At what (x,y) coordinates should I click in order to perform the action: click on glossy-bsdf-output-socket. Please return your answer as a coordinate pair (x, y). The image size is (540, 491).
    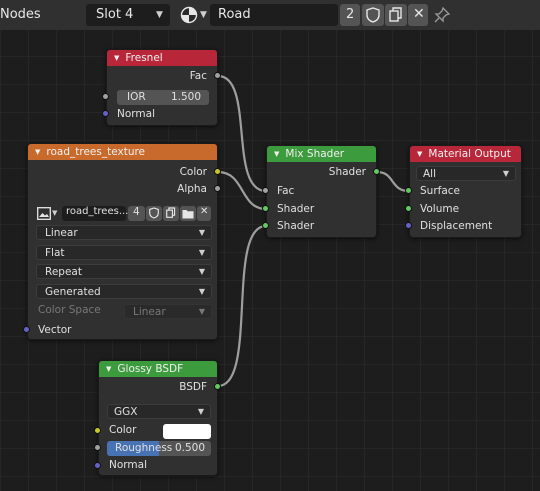
    Looking at the image, I should click on (217, 386).